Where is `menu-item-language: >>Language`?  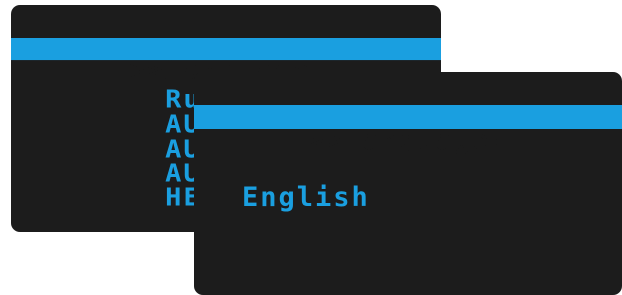
menu-item-language: >>Language is located at coordinates (226, 60).